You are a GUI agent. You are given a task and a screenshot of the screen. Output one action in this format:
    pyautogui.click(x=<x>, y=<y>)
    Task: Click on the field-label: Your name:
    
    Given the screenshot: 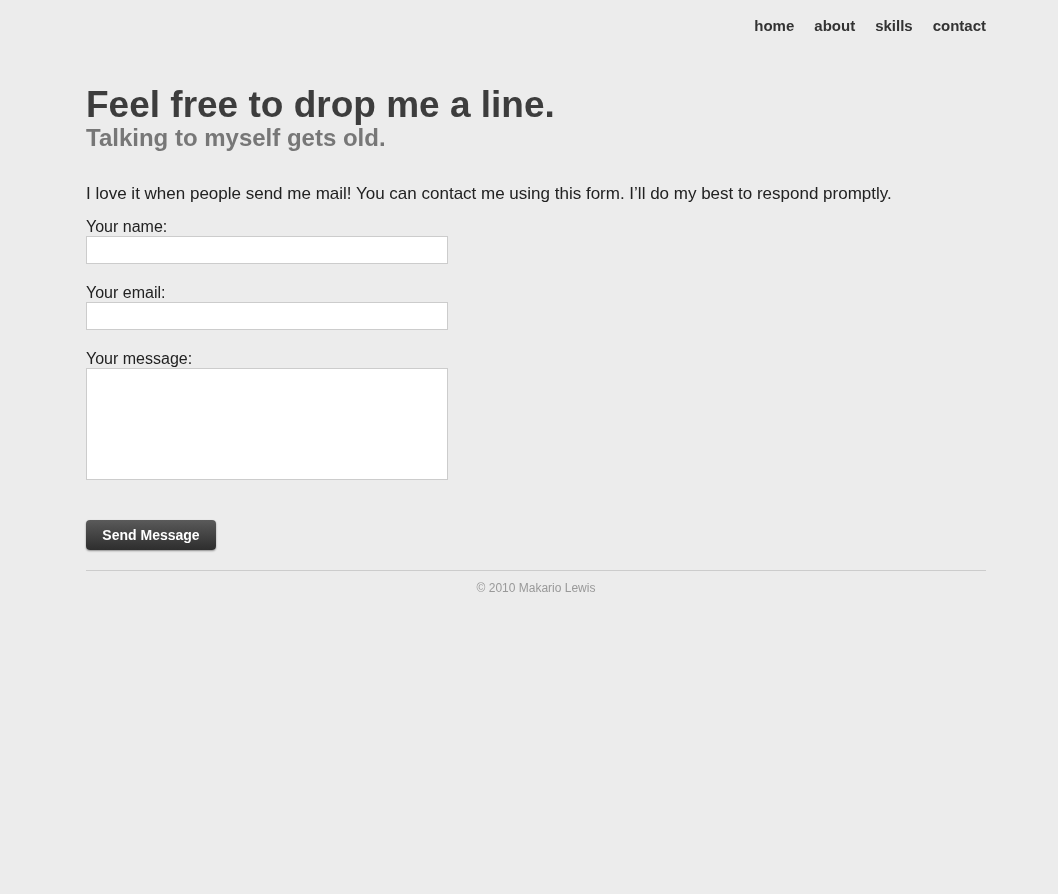 What is the action you would take?
    pyautogui.click(x=127, y=227)
    